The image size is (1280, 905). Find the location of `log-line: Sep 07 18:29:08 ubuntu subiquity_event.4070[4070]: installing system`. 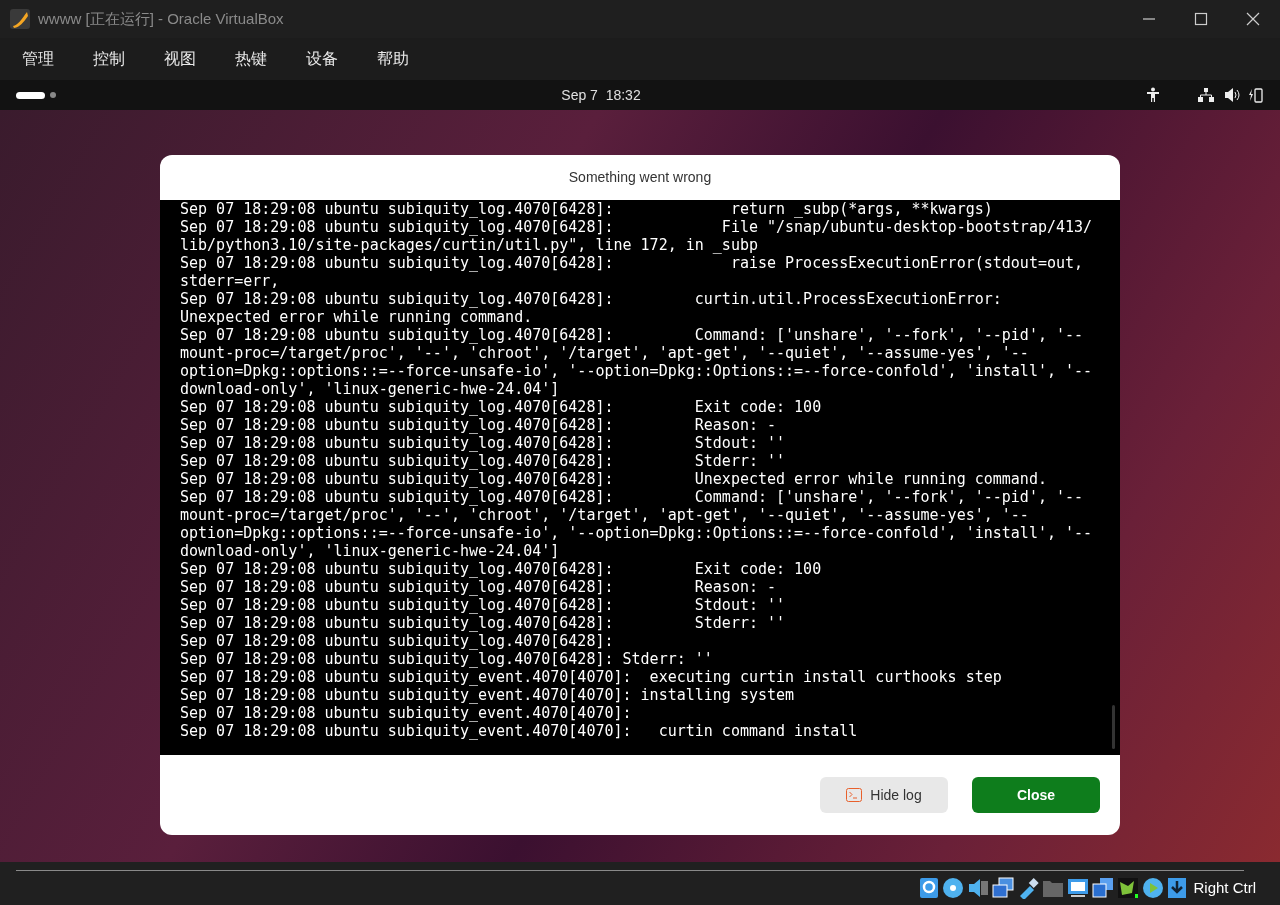

log-line: Sep 07 18:29:08 ubuntu subiquity_event.4070[4070]: installing system is located at coordinates (487, 695).